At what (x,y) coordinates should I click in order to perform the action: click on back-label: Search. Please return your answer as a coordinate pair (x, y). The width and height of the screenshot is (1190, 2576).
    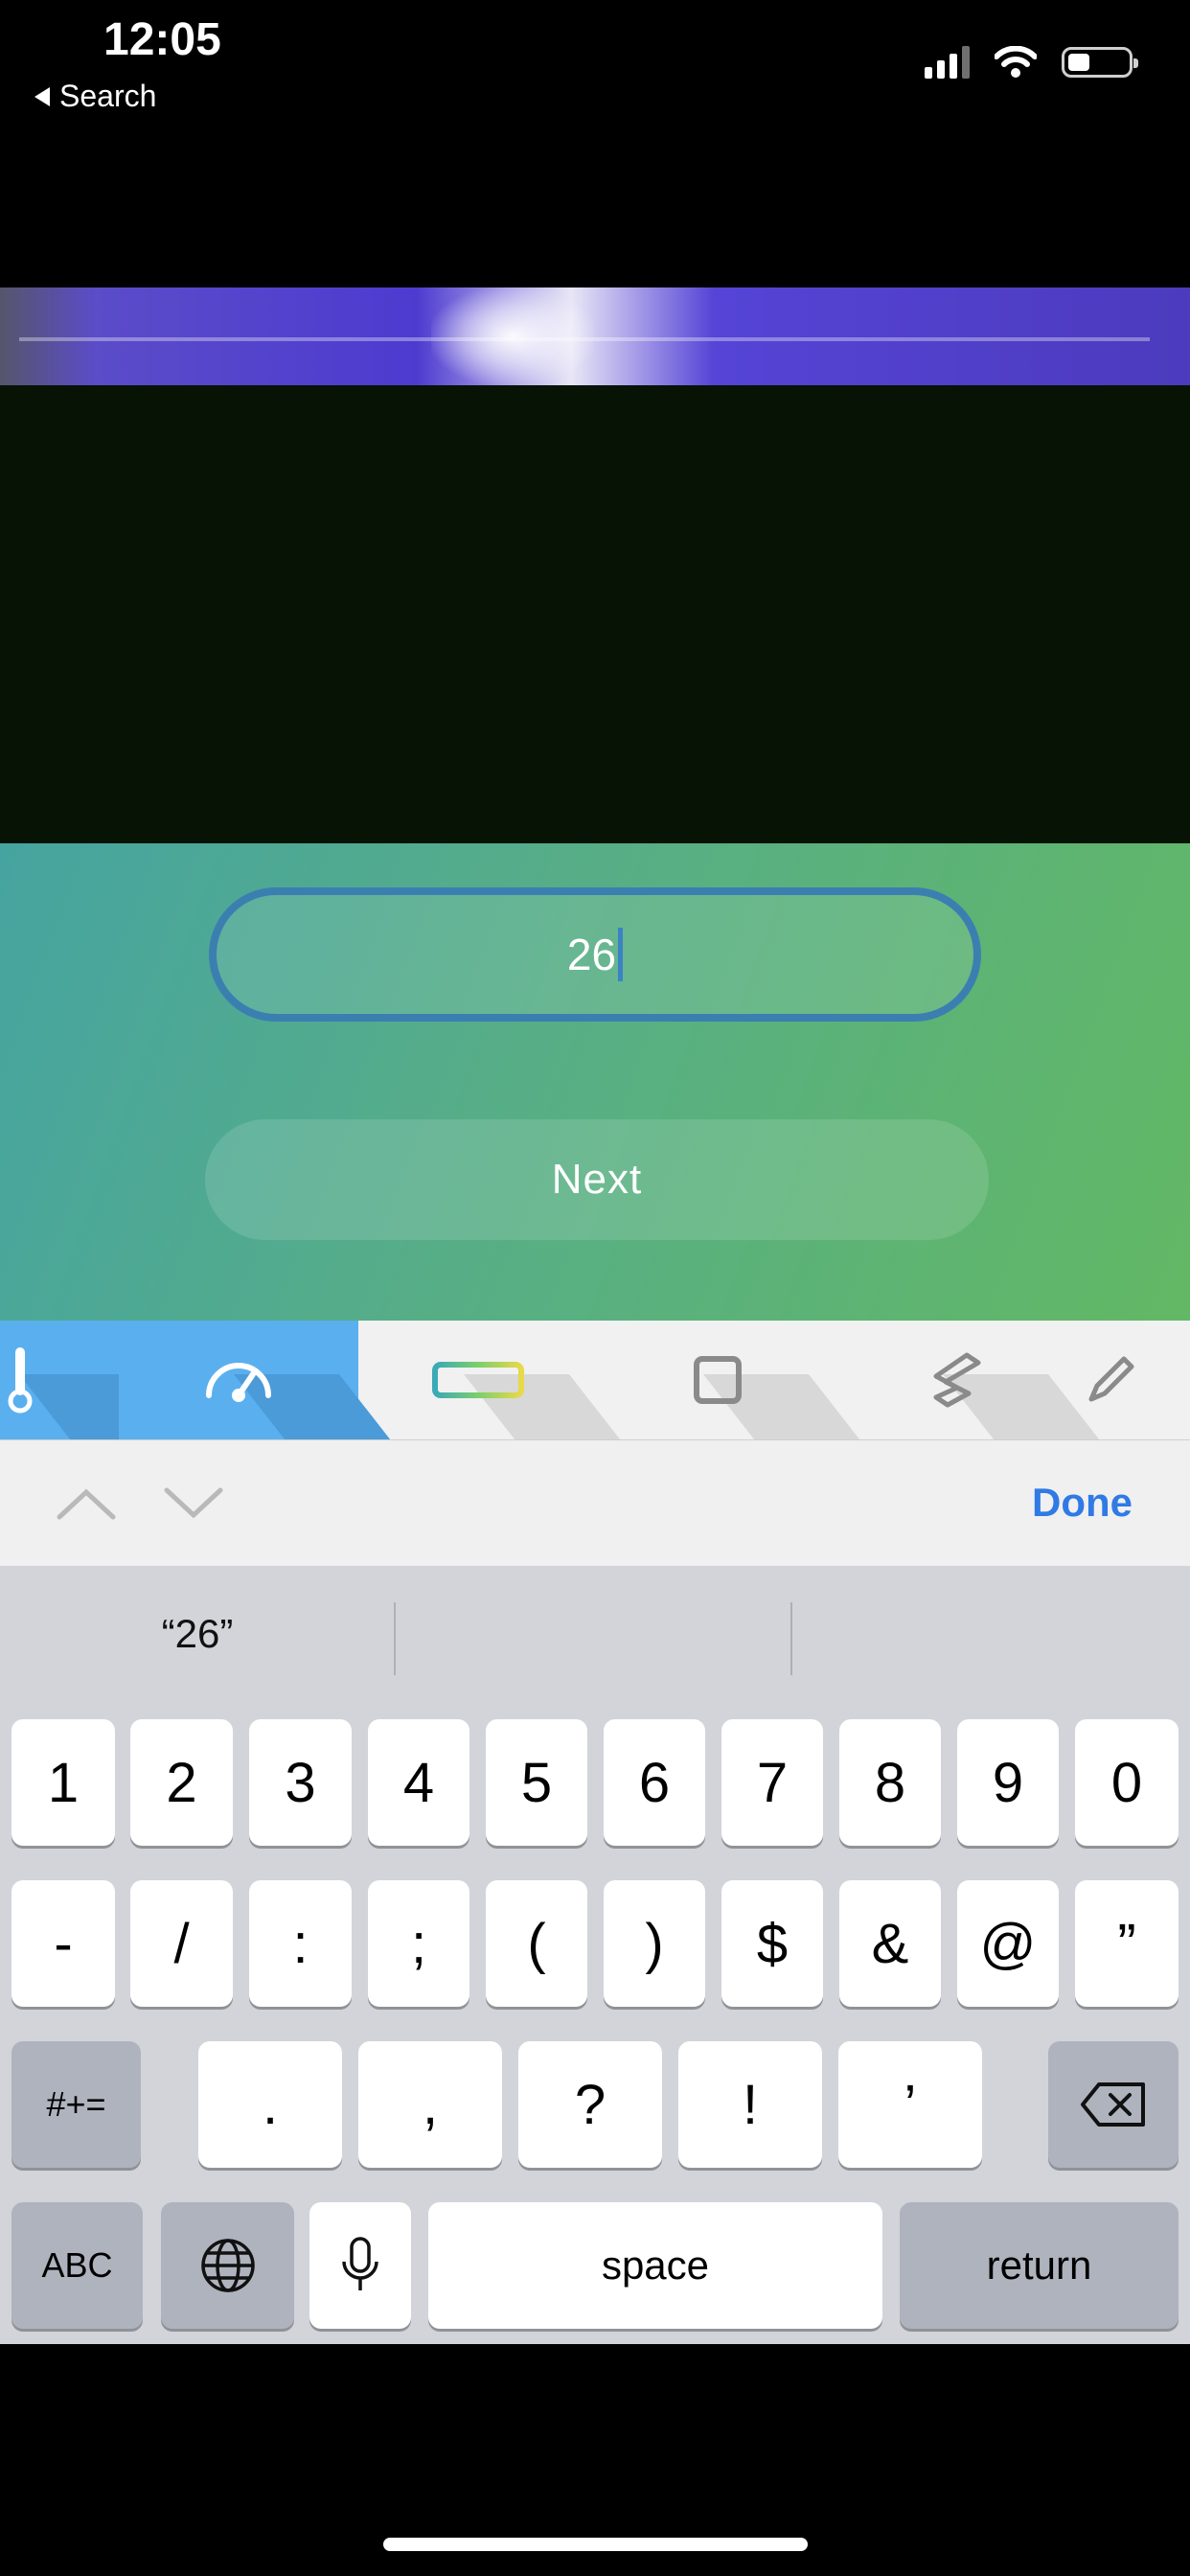
    Looking at the image, I should click on (108, 96).